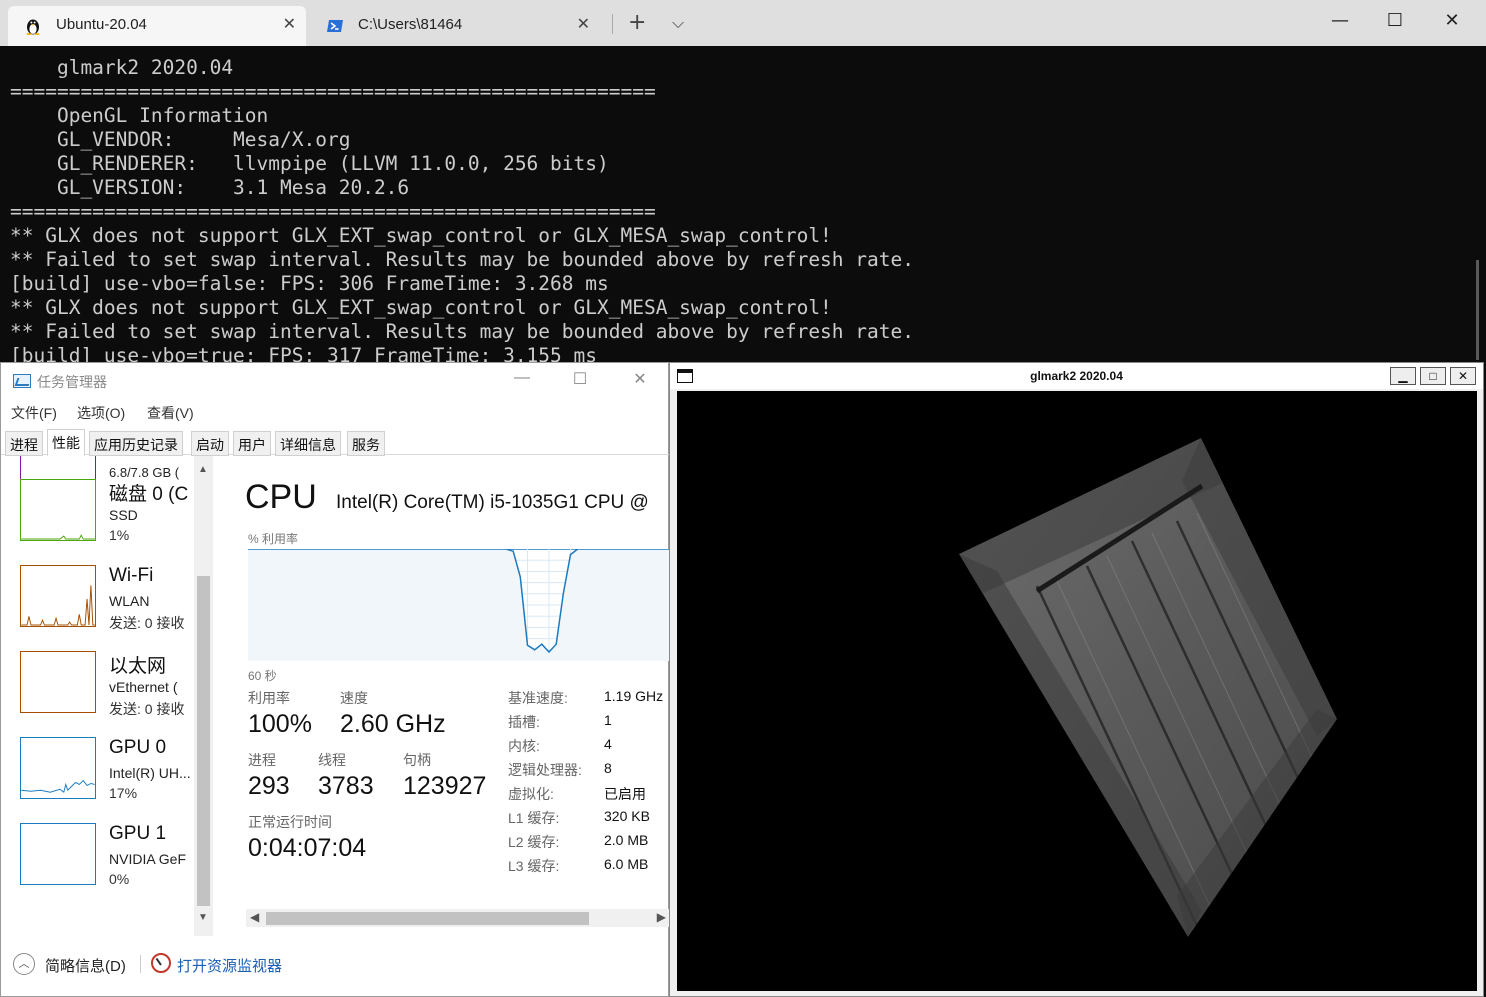  What do you see at coordinates (203, 917) in the screenshot?
I see `scroll-down-icon: ▼` at bounding box center [203, 917].